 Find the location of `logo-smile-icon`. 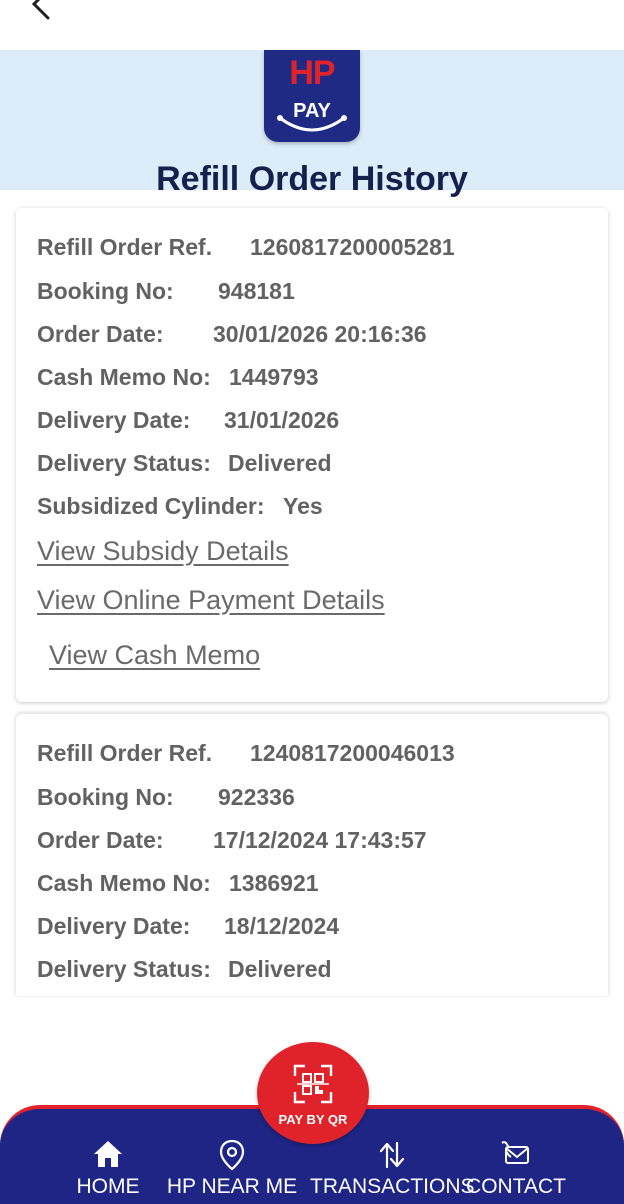

logo-smile-icon is located at coordinates (312, 123).